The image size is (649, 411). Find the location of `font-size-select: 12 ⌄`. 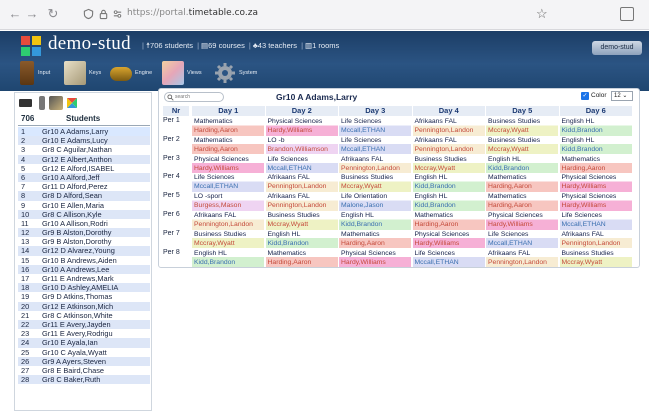

font-size-select: 12 ⌄ is located at coordinates (622, 96).